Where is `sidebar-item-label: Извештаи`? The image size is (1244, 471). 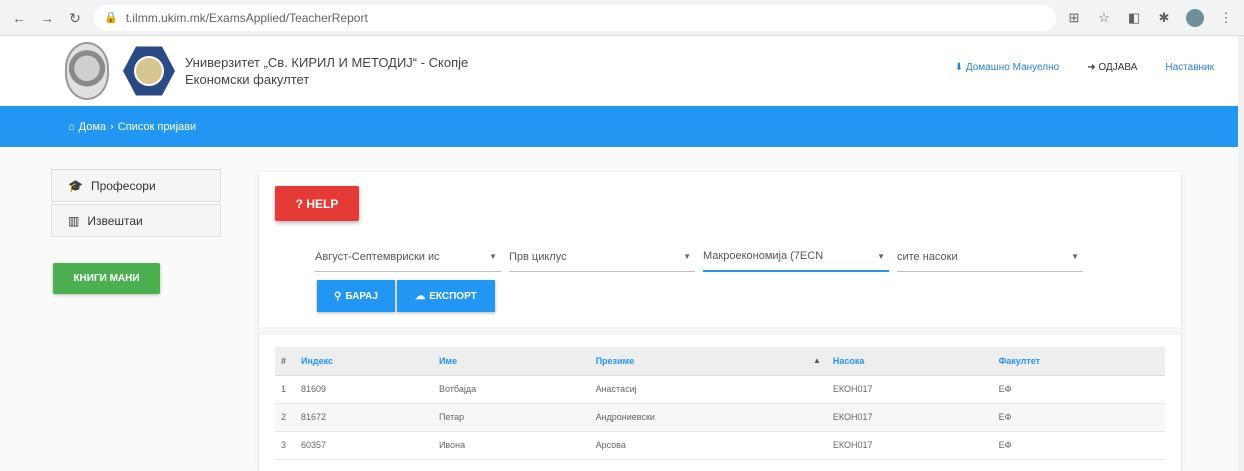 sidebar-item-label: Извештаи is located at coordinates (115, 220).